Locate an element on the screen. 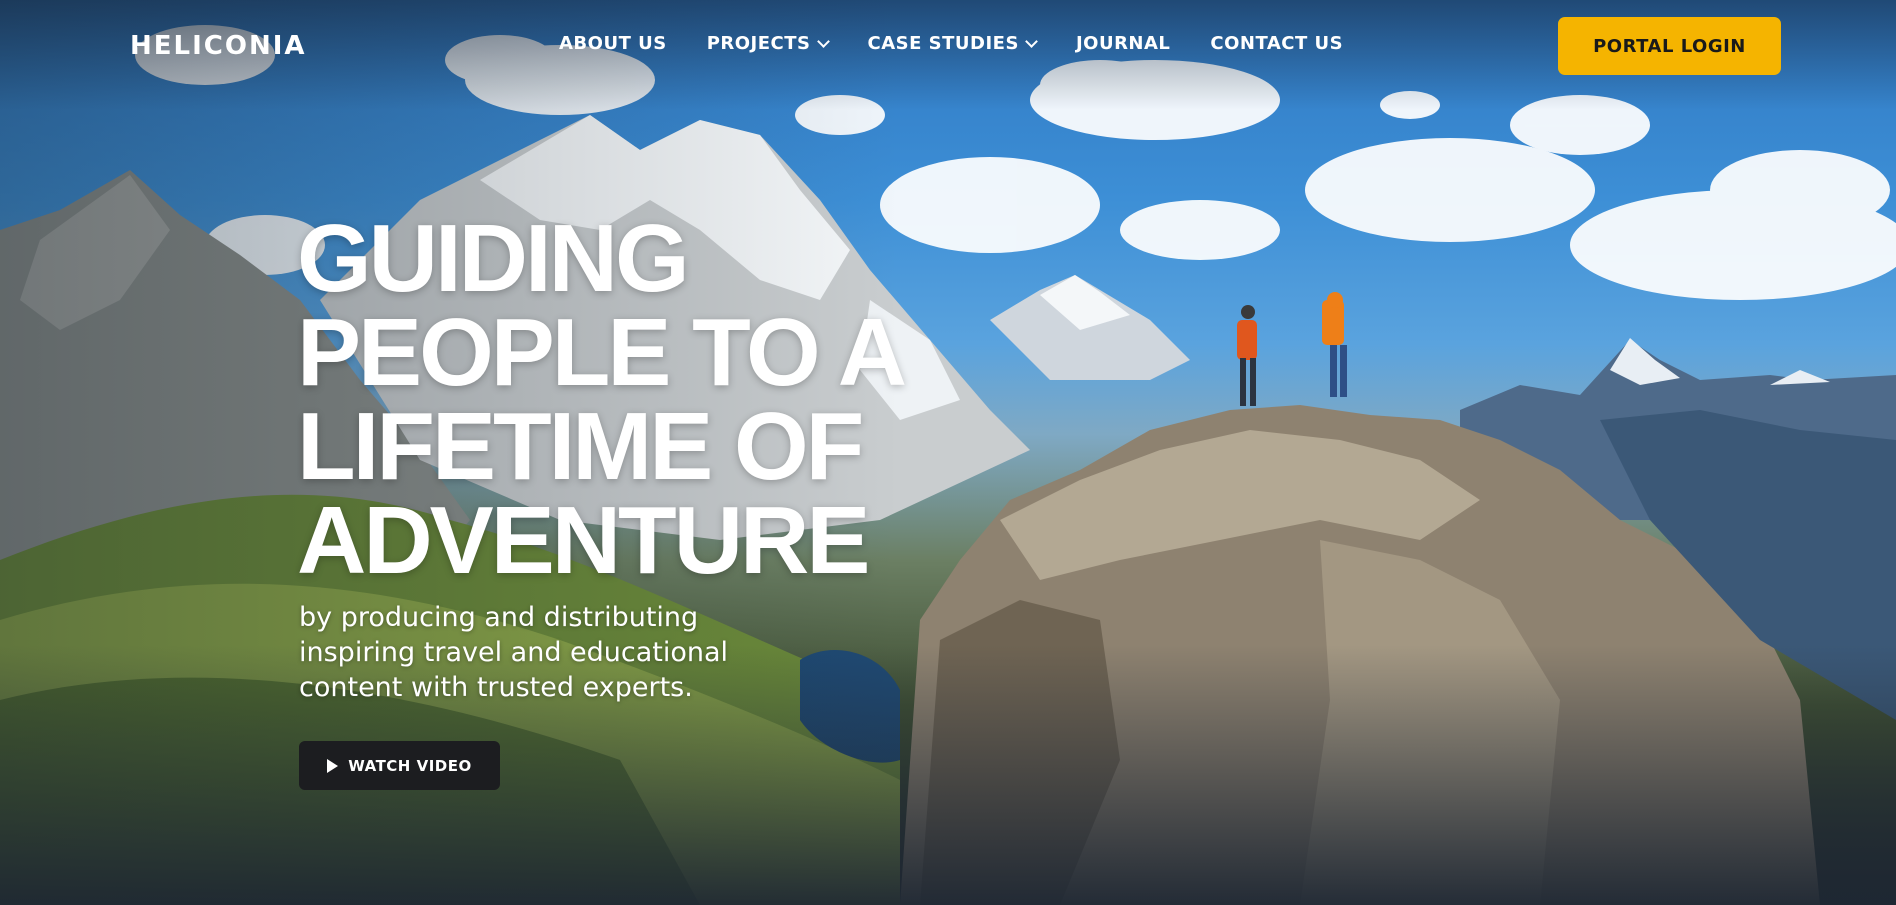 The image size is (1896, 905). nav-contact-us-label: CONTACT US is located at coordinates (1277, 43).